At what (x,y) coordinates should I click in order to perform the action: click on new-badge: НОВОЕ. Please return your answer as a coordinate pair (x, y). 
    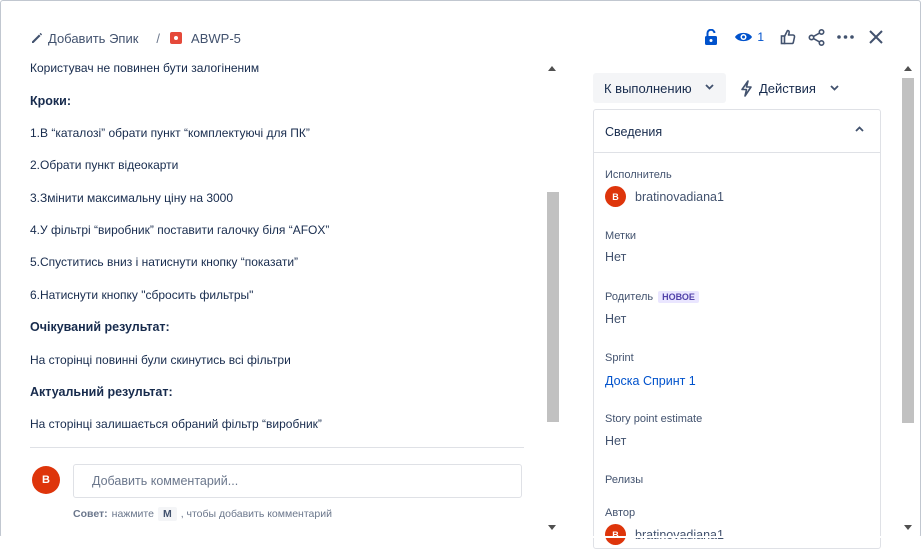
    Looking at the image, I should click on (678, 297).